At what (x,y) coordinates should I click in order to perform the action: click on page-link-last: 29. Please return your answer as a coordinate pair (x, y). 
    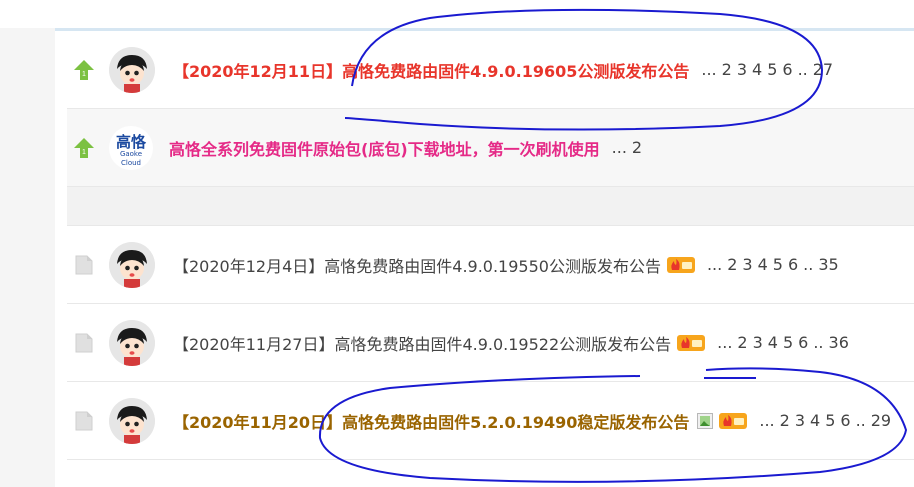
    Looking at the image, I should click on (881, 420).